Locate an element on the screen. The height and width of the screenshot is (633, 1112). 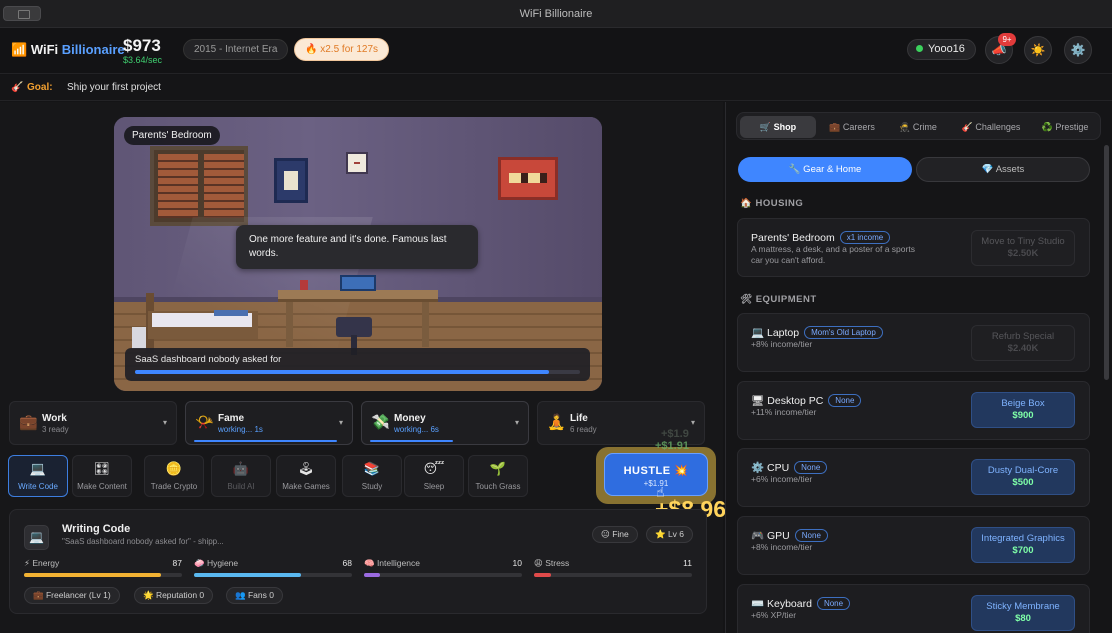
goal-label: Goal: is located at coordinates (40, 87).